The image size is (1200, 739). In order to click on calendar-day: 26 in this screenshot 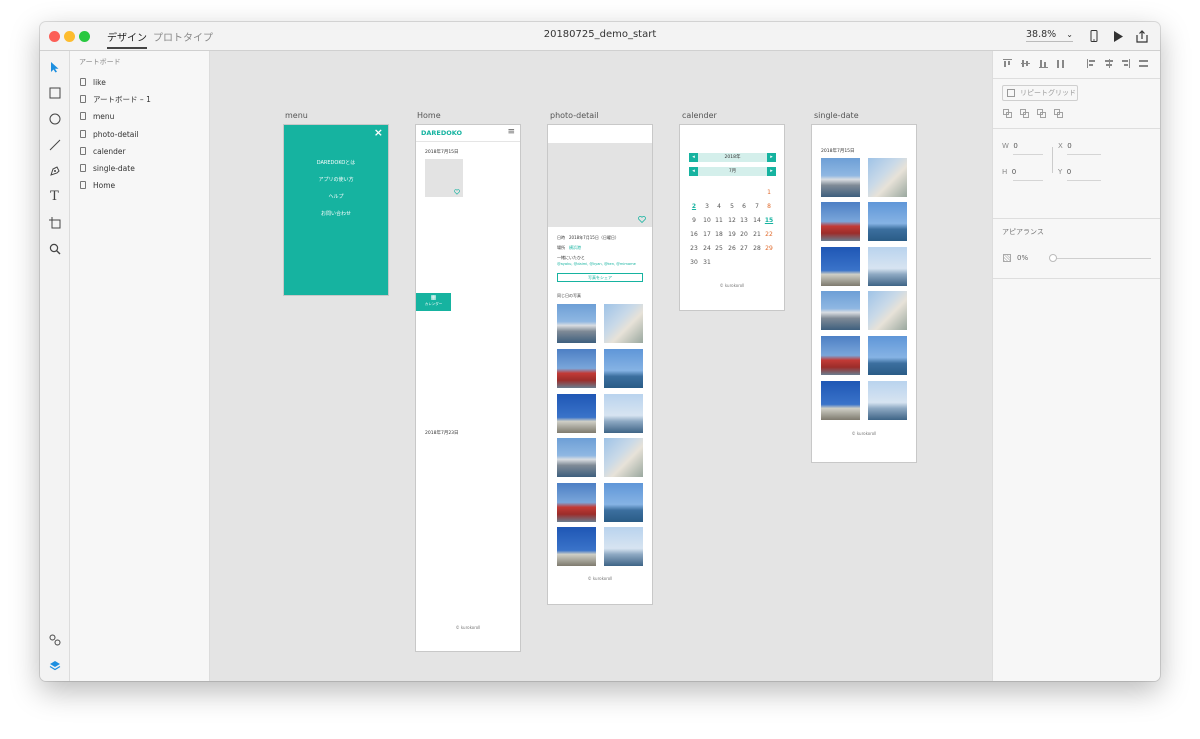, I will do `click(732, 248)`.